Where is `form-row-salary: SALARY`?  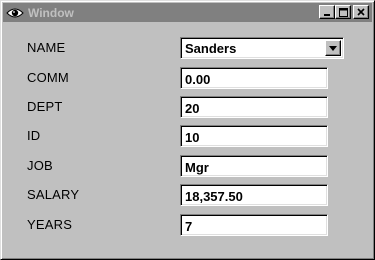 form-row-salary: SALARY is located at coordinates (188, 195).